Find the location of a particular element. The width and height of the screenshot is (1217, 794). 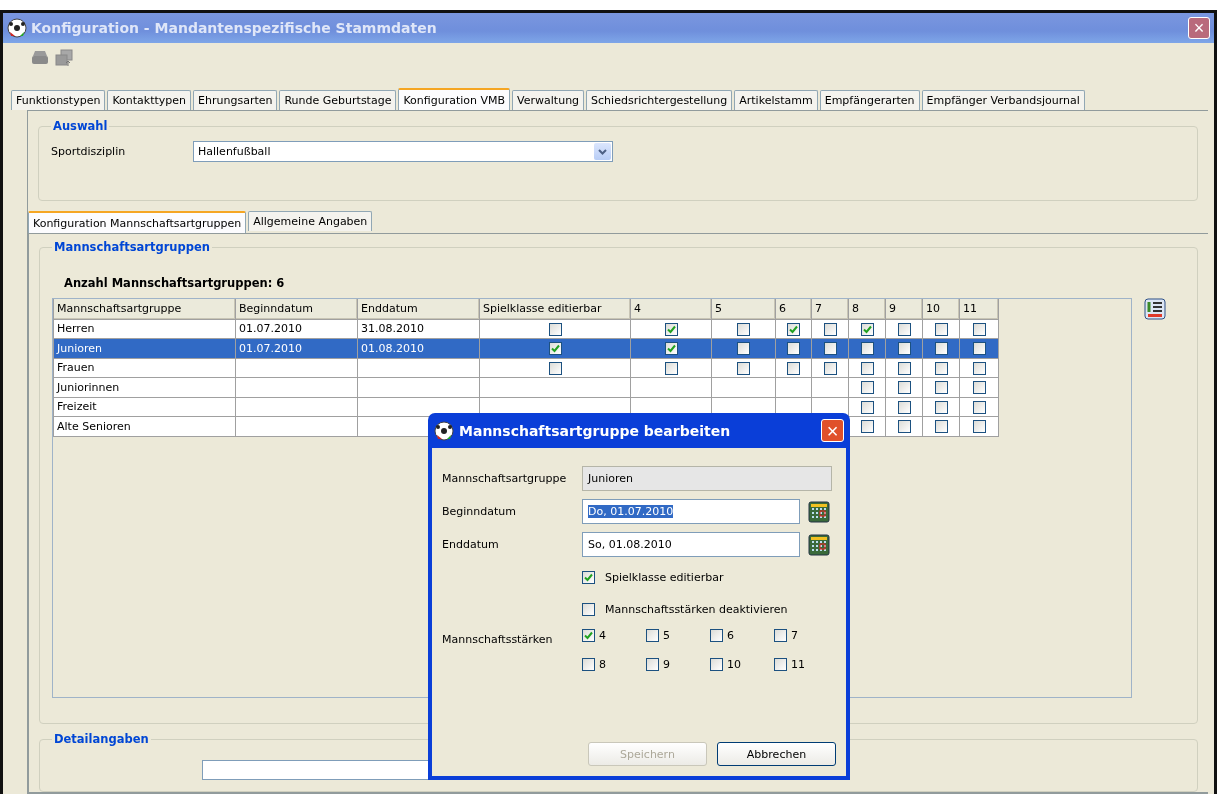

field-label: Beginndatum is located at coordinates (480, 511).